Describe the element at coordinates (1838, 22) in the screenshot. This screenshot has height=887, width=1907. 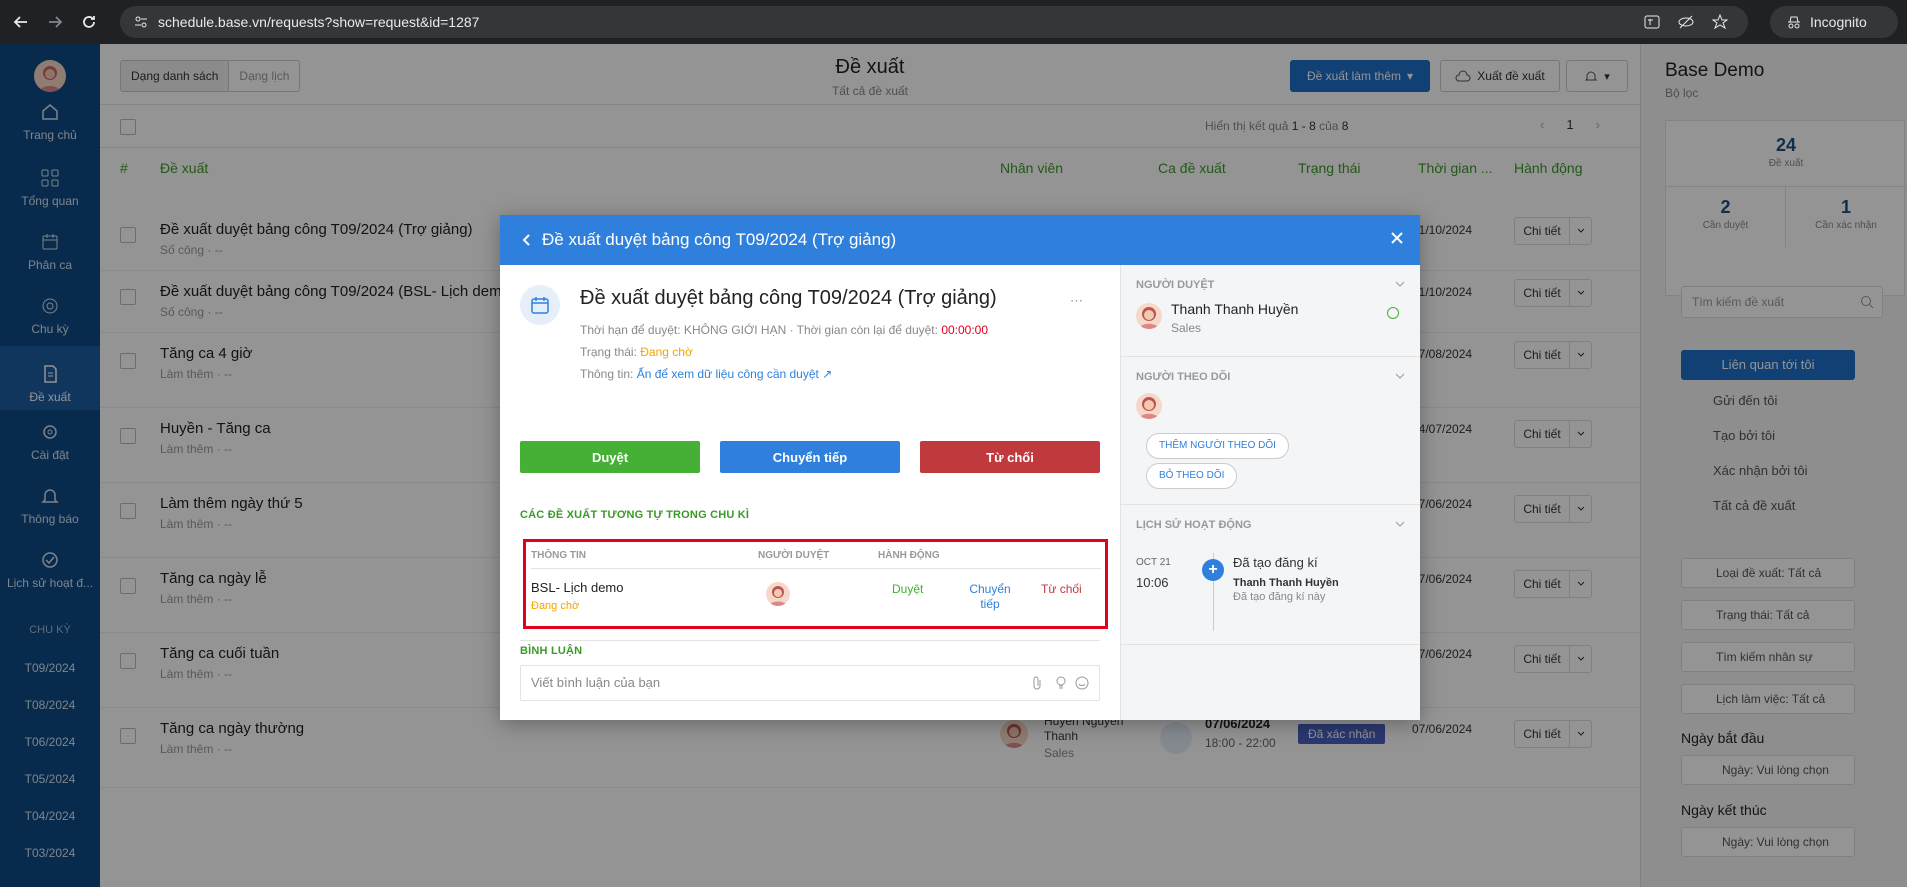
I see `incognito-label: Incognito` at that location.